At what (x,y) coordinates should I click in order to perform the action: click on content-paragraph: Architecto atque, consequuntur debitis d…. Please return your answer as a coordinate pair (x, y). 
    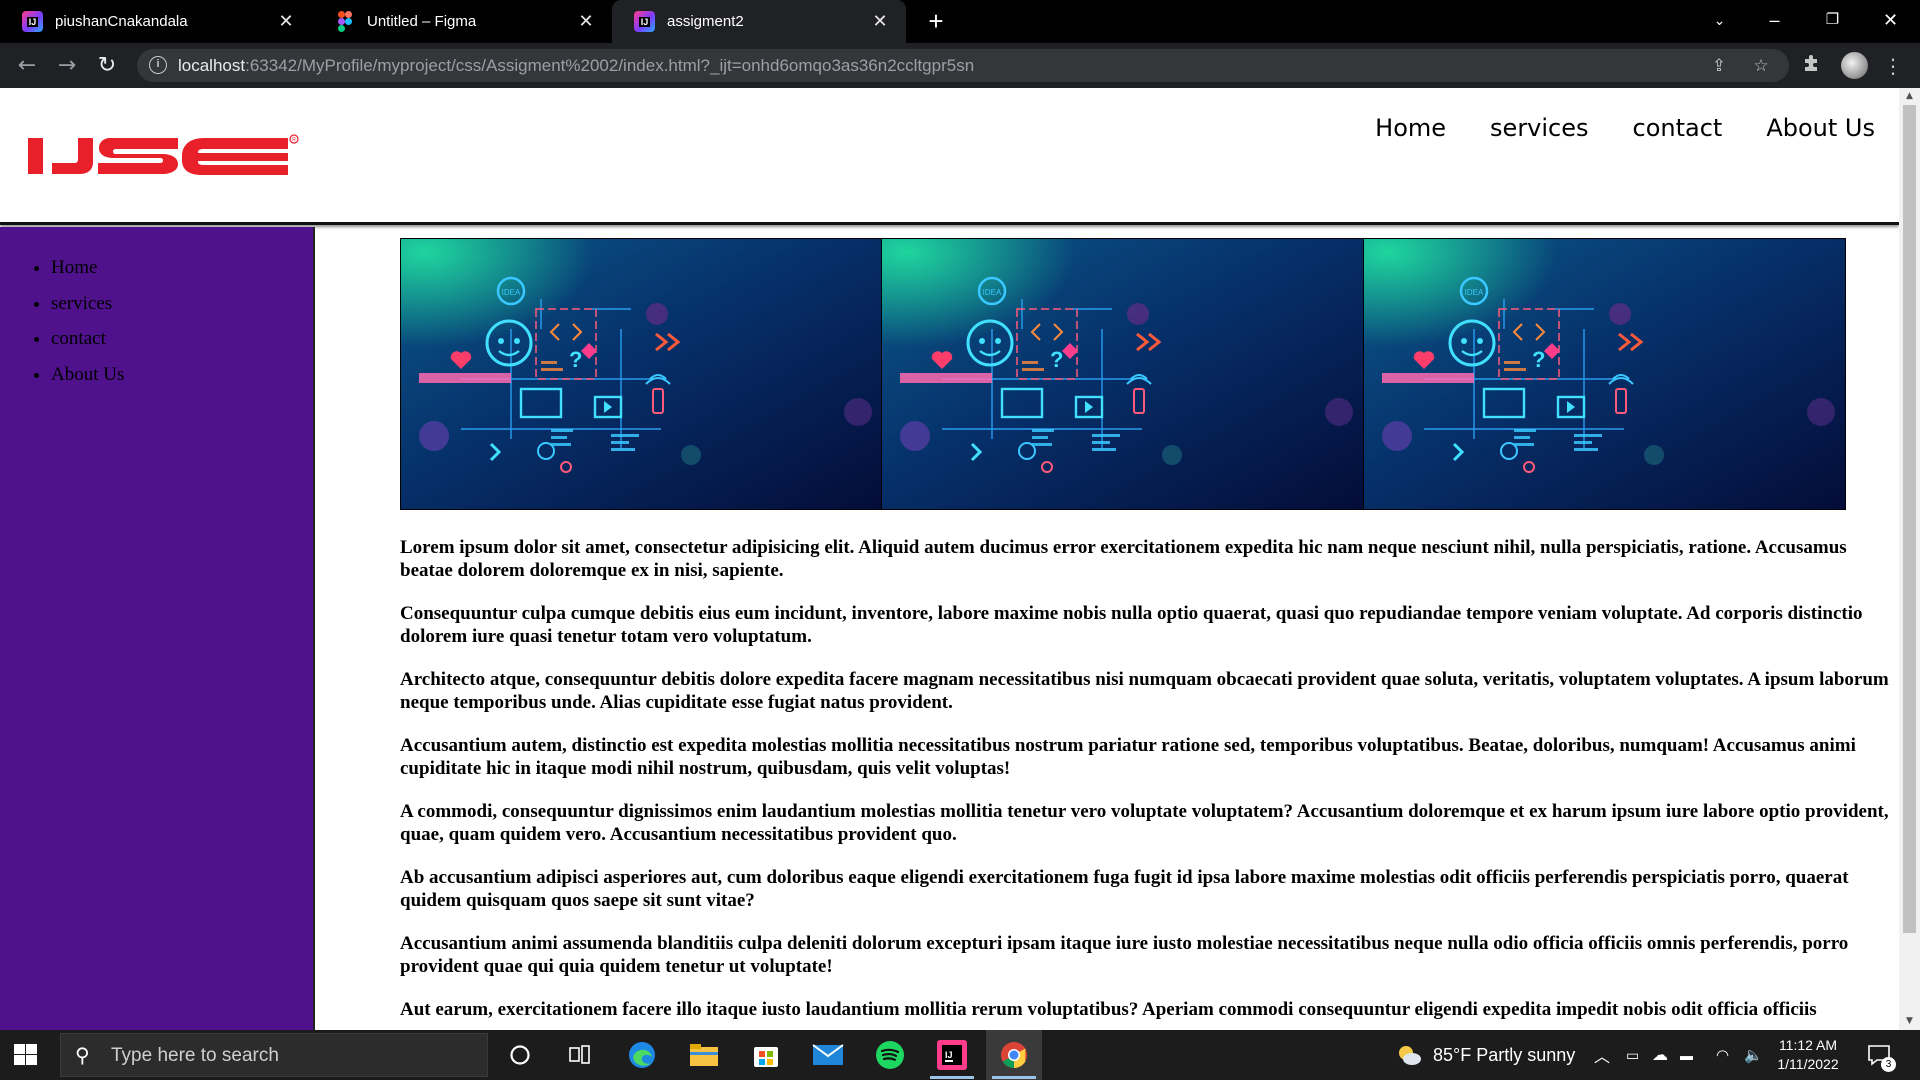
    Looking at the image, I should click on (1144, 691).